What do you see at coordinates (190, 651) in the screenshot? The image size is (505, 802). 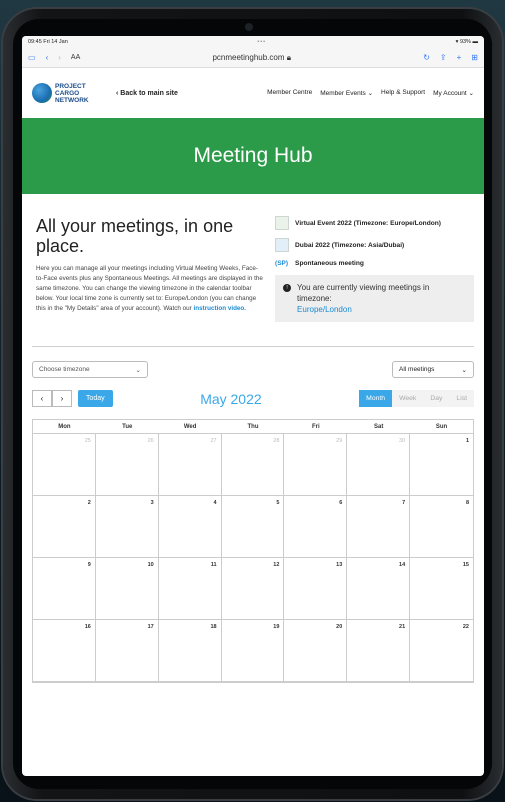 I see `calendar-day-cell: 18` at bounding box center [190, 651].